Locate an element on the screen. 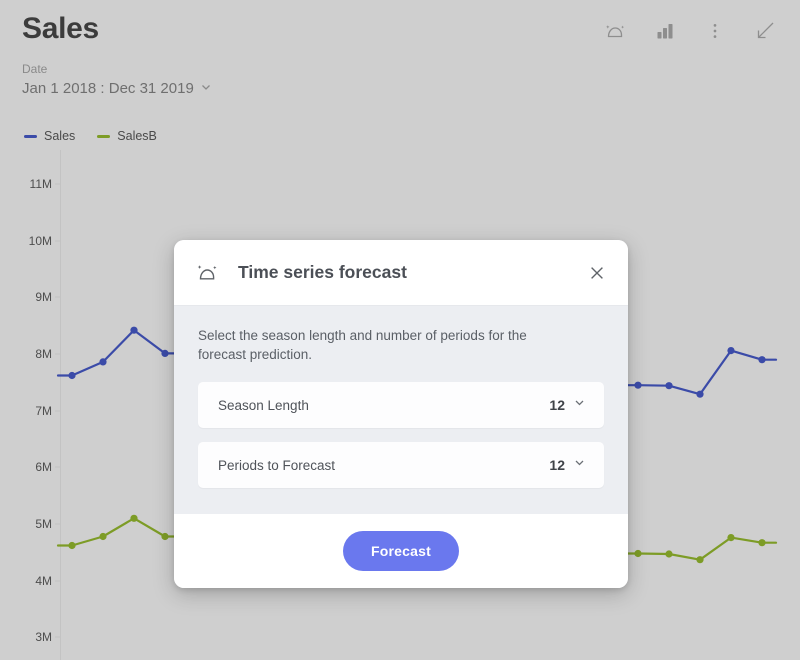 Image resolution: width=800 pixels, height=660 pixels. date-filter: Date Jan 1 2018 : Dec 31 2019 is located at coordinates (117, 80).